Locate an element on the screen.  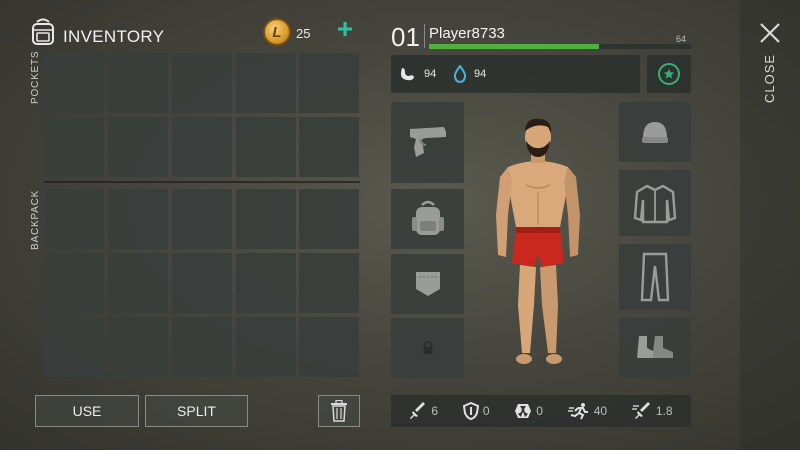
legs-slot is located at coordinates (655, 277).